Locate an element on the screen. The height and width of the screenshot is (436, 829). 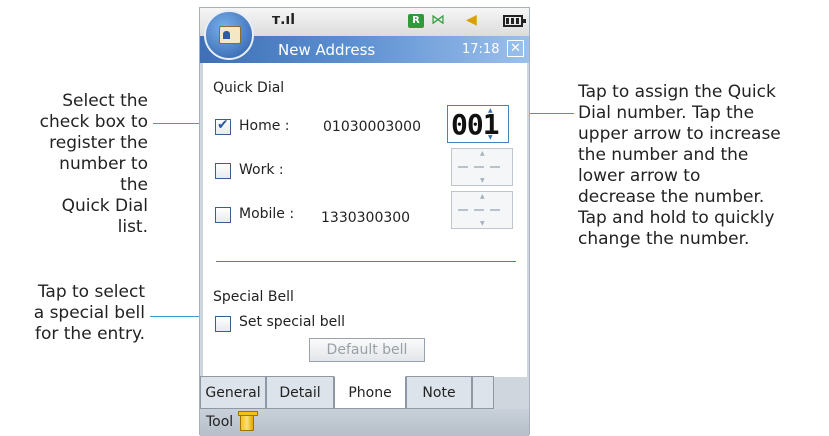
default-bell-button: Default bell is located at coordinates (367, 350).